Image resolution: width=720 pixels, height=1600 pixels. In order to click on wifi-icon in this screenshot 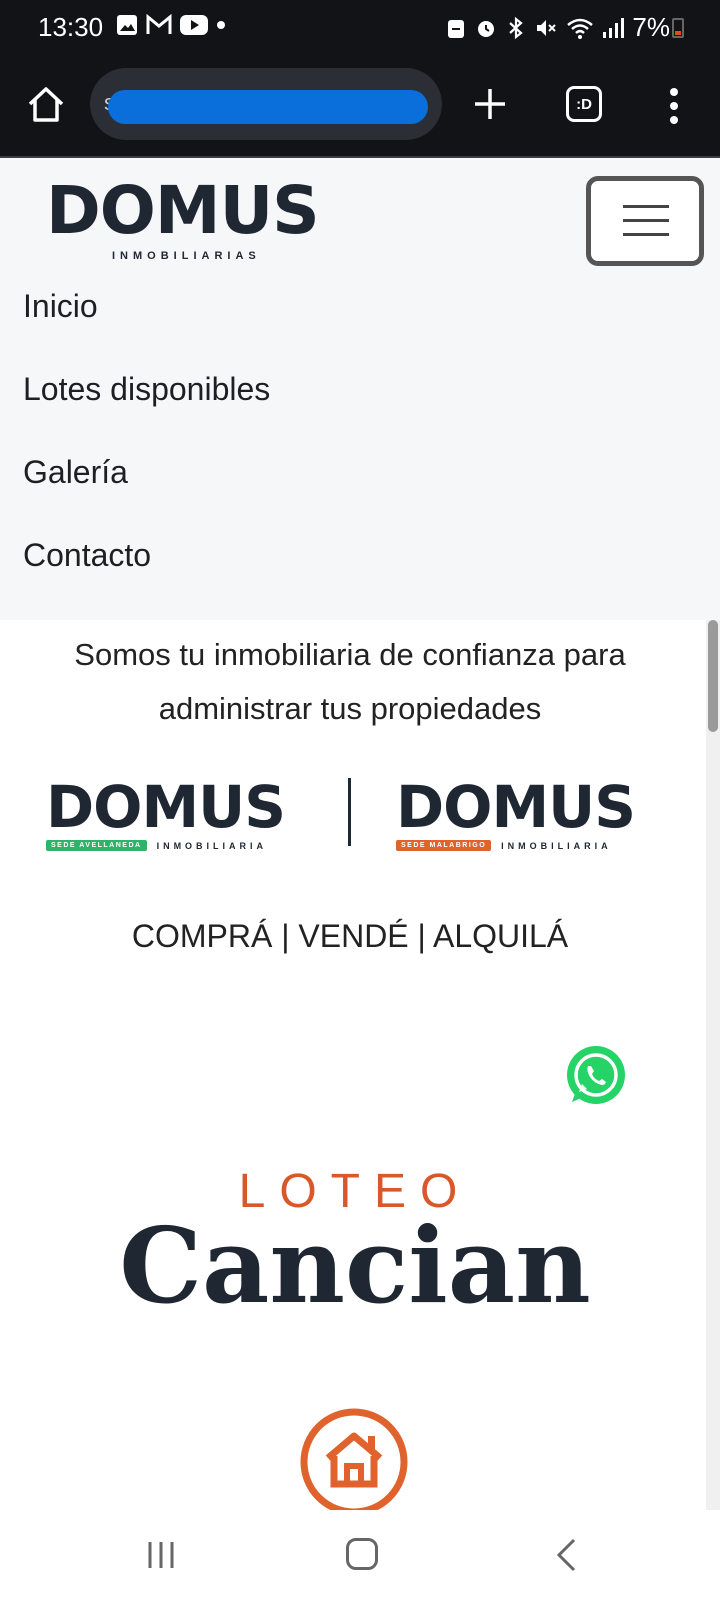, I will do `click(580, 28)`.